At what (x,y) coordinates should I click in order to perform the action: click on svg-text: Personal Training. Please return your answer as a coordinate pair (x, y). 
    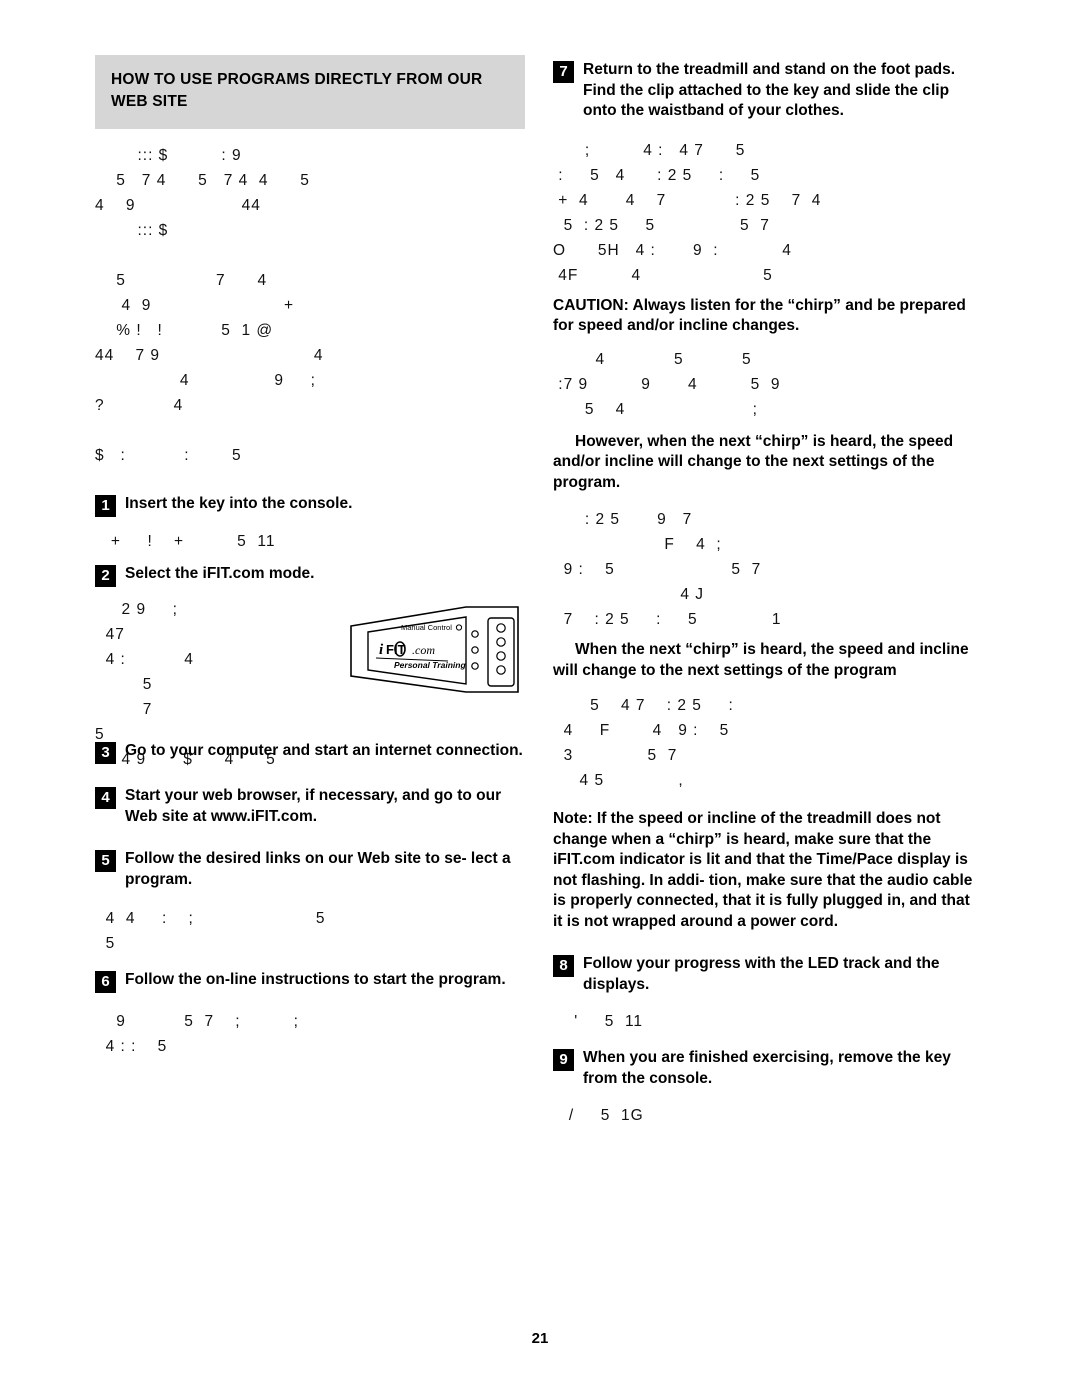
    Looking at the image, I should click on (430, 665).